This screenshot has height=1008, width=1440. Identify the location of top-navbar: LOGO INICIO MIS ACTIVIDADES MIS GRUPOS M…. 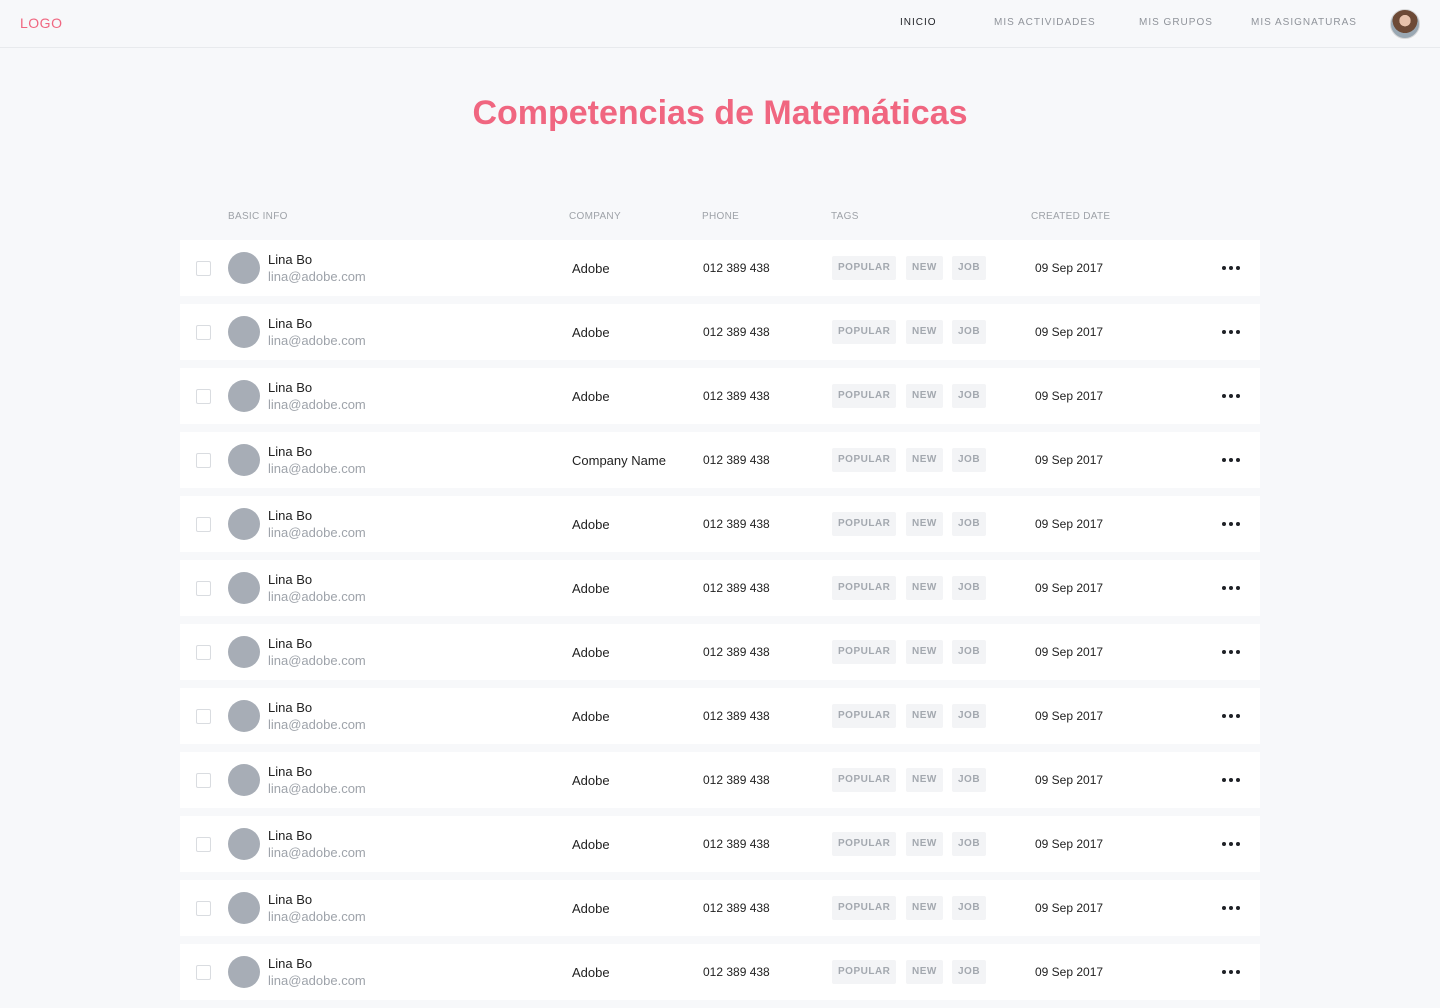
(720, 24).